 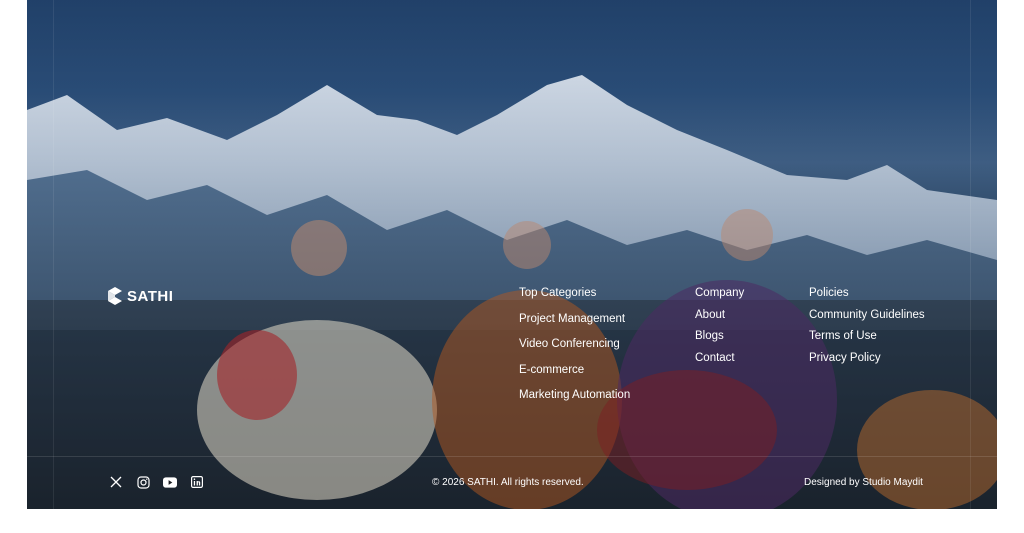 I want to click on footer-logo: SATHI, so click(x=140, y=296).